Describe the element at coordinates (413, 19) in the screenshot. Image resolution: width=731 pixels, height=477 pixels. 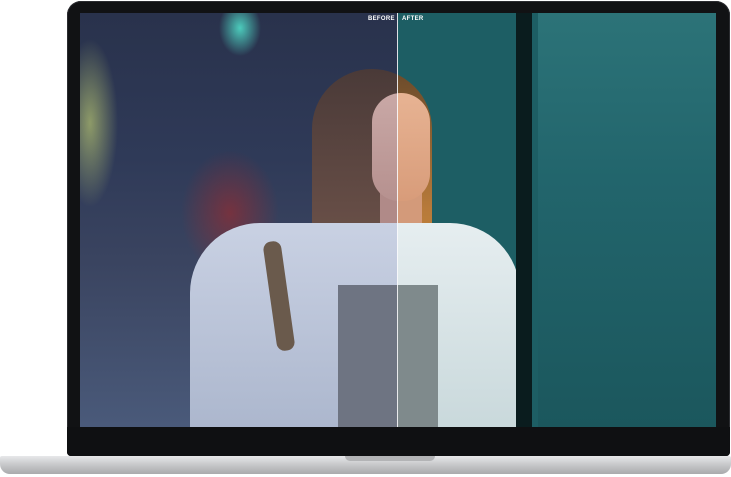
I see `after-label: AFTER` at that location.